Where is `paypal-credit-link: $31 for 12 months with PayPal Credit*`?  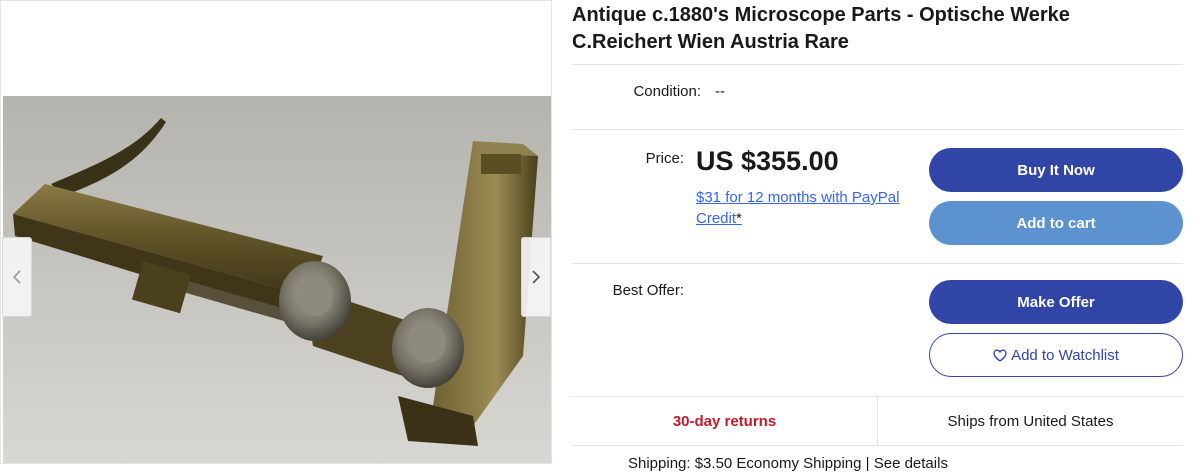 paypal-credit-link: $31 for 12 months with PayPal Credit* is located at coordinates (808, 208).